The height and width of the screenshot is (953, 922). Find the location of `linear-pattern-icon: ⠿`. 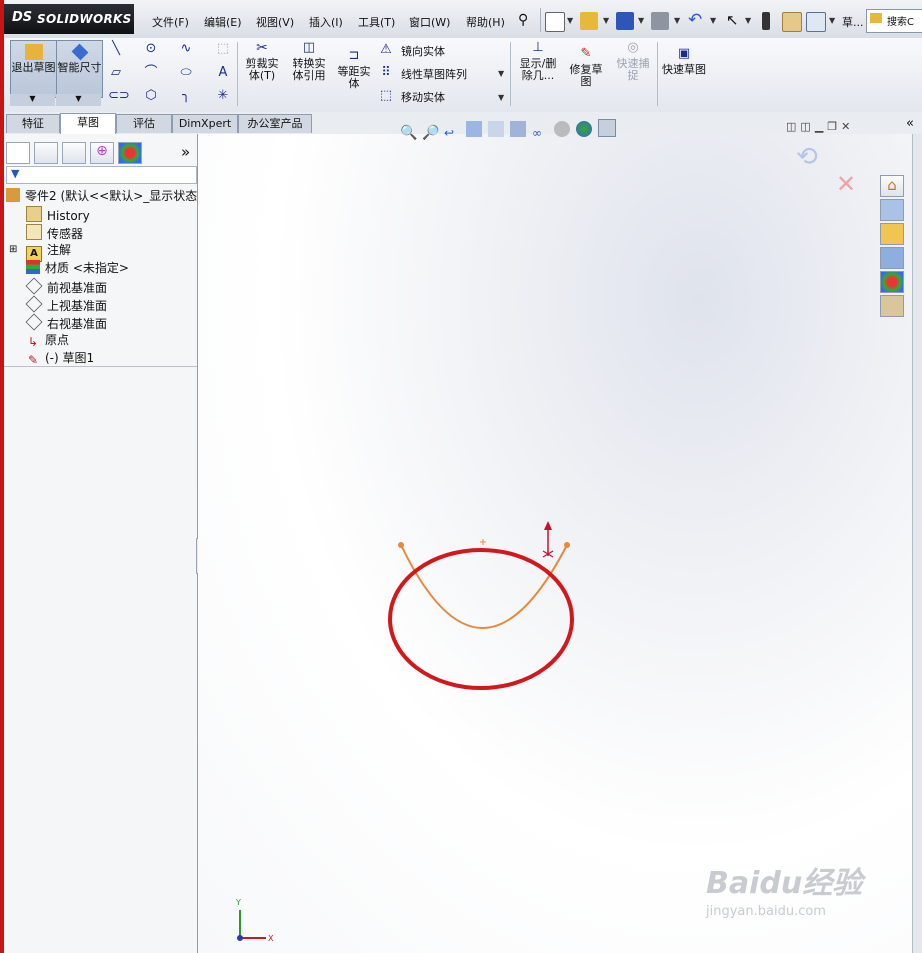

linear-pattern-icon: ⠿ is located at coordinates (386, 73).